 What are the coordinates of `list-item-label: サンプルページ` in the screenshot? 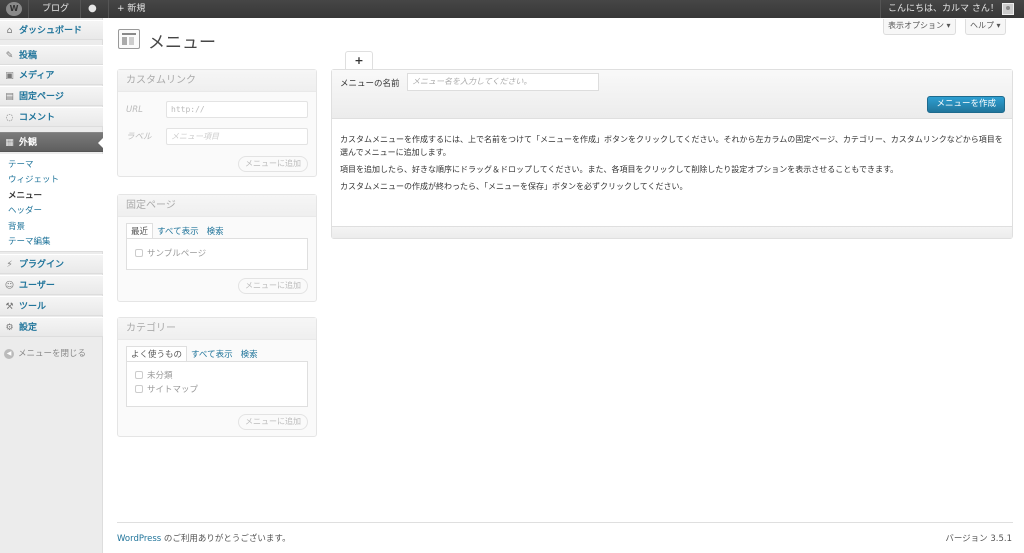 It's located at (177, 254).